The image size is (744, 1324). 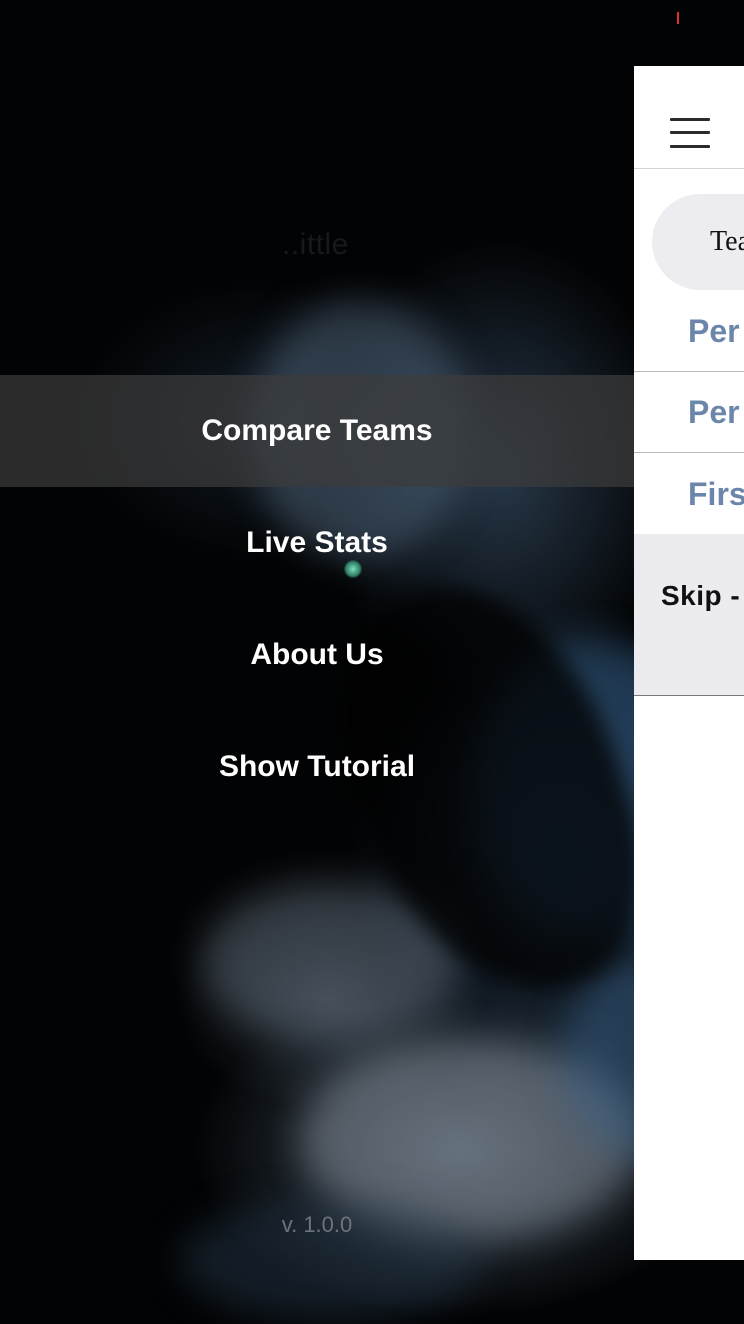 What do you see at coordinates (690, 133) in the screenshot?
I see `hamburger-menu-icon` at bounding box center [690, 133].